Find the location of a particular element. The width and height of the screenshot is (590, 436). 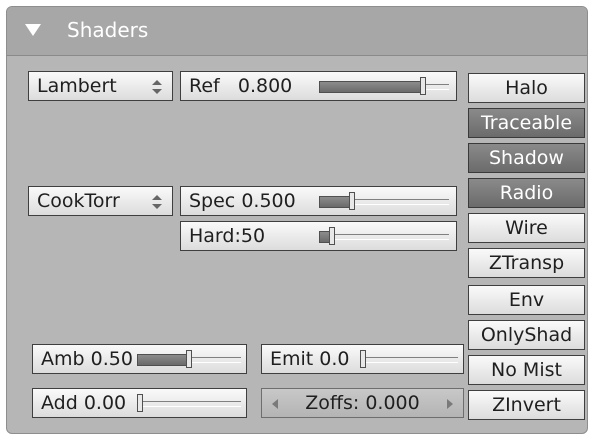

amb-label: Amb 0.50 is located at coordinates (87, 359).